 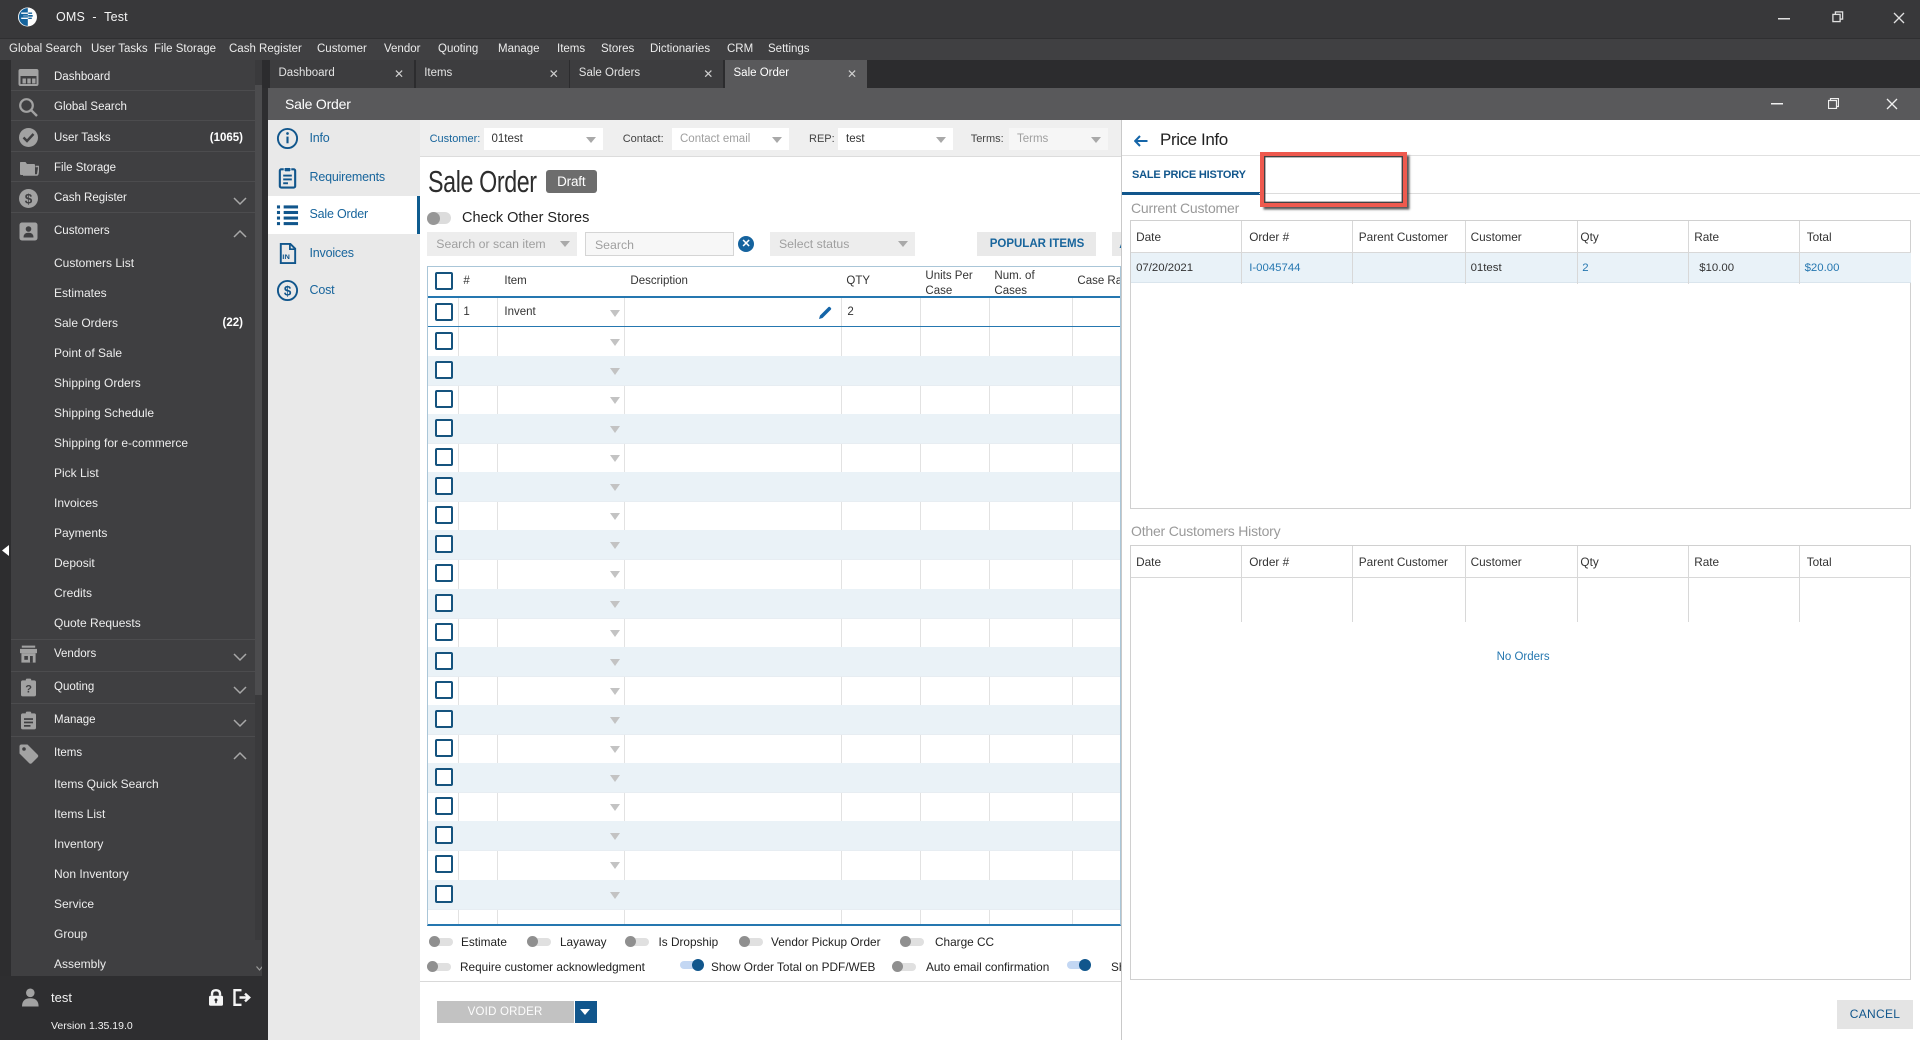 I want to click on svg-text: IN, so click(x=286, y=256).